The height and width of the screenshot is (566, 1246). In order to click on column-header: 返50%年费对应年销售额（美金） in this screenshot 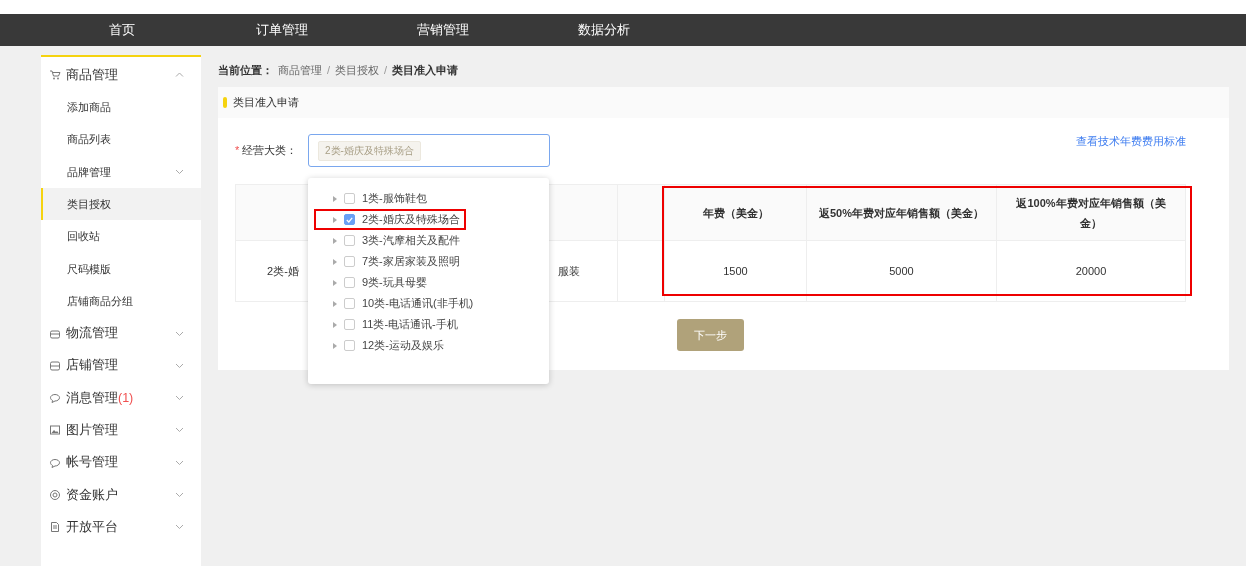, I will do `click(901, 212)`.